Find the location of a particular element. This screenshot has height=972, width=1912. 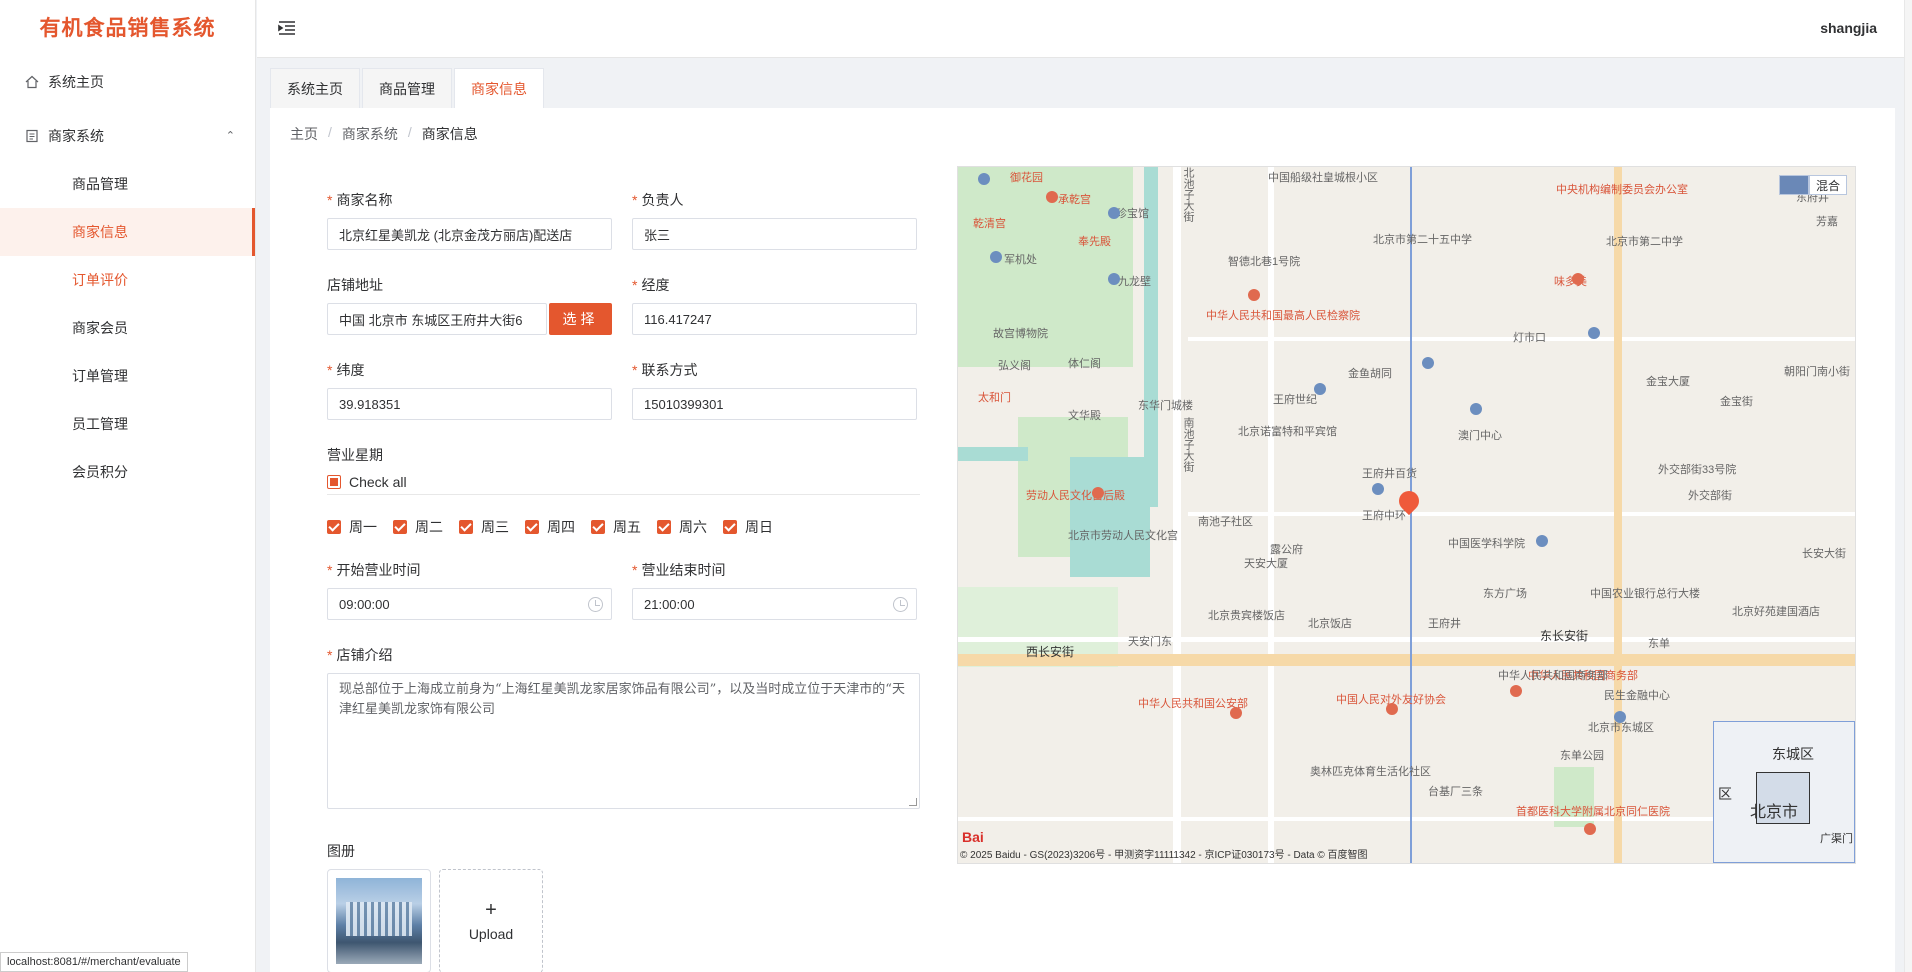

contact-field: * 联系方式 15010399301 is located at coordinates (774, 390).